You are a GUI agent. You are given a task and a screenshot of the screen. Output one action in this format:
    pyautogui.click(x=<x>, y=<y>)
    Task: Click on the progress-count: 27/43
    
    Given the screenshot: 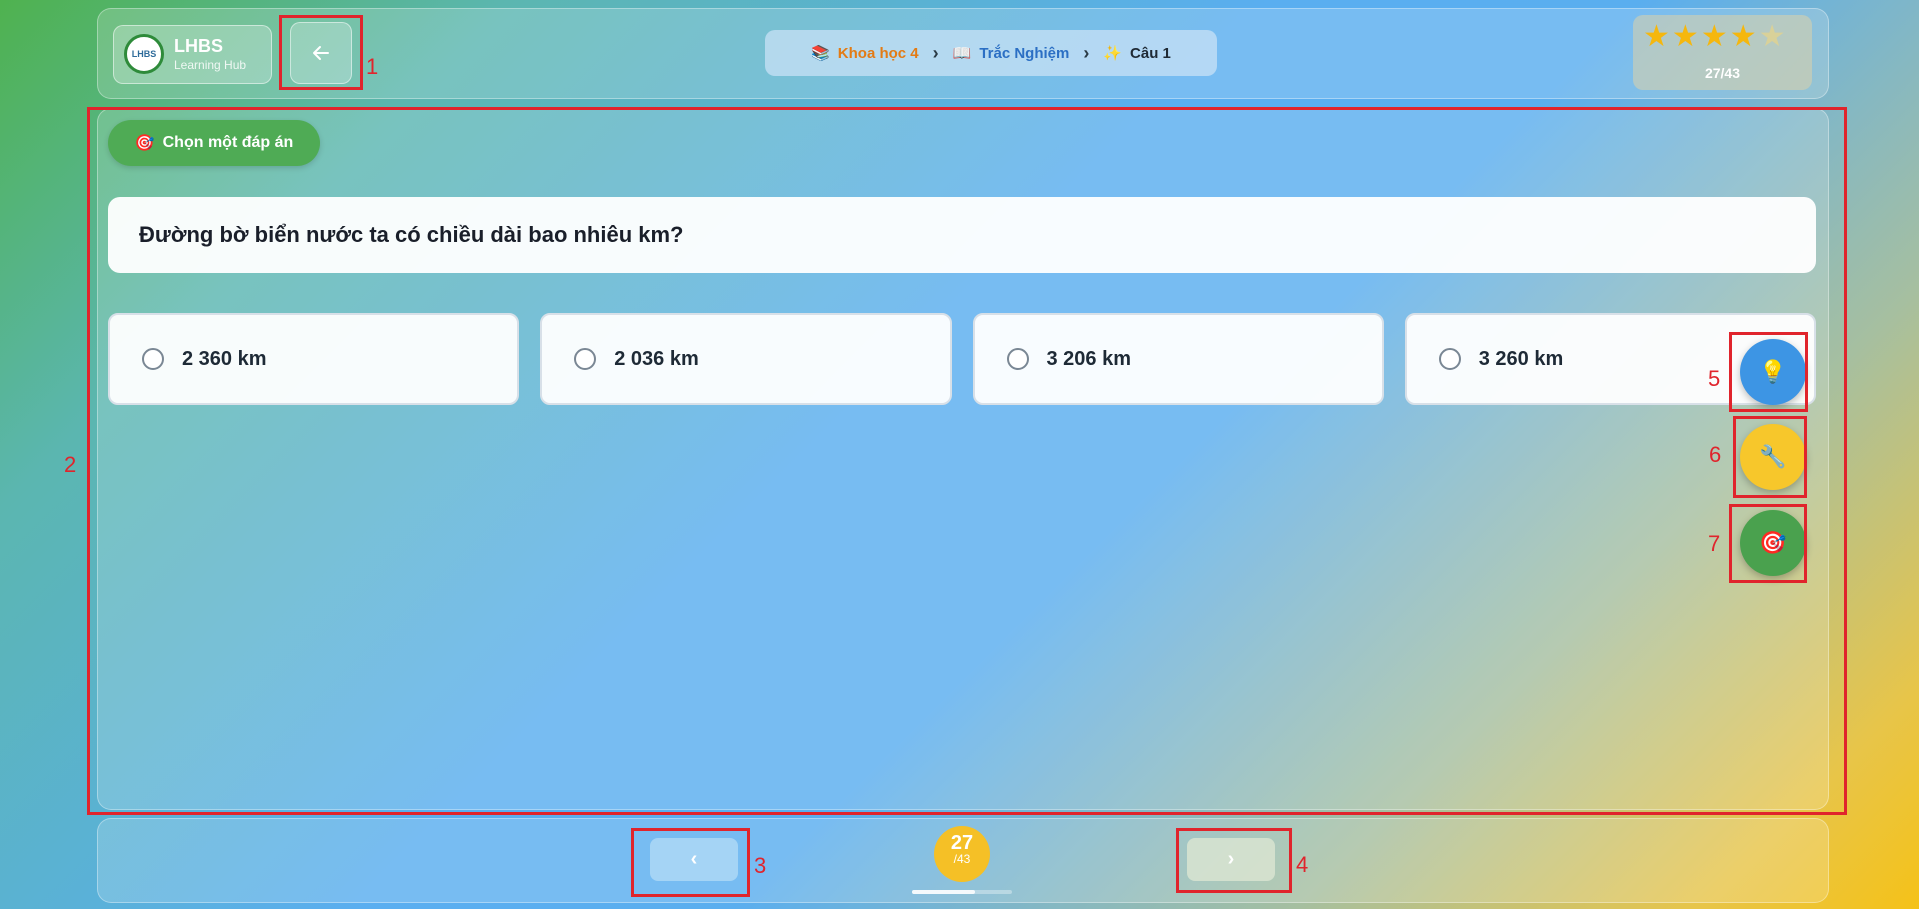 What is the action you would take?
    pyautogui.click(x=1722, y=73)
    